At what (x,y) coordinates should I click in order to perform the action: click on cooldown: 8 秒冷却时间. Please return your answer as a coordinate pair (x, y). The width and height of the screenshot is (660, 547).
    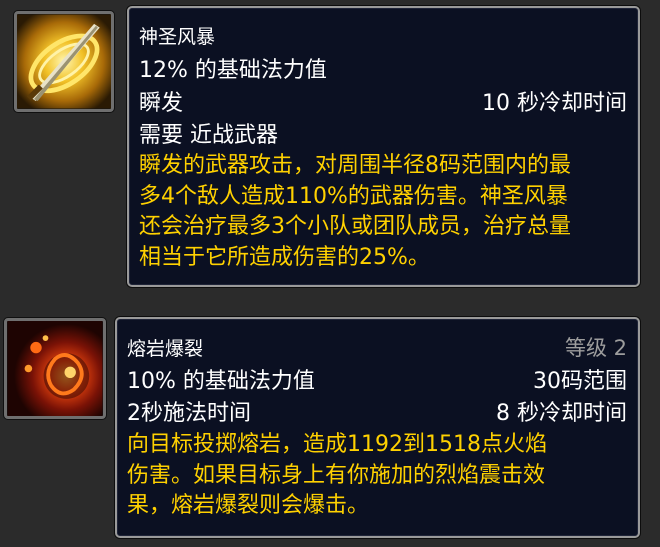
    Looking at the image, I should click on (561, 413).